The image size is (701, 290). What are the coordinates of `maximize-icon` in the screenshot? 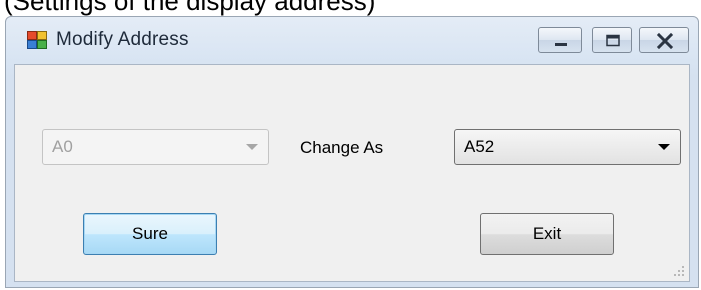 It's located at (613, 40).